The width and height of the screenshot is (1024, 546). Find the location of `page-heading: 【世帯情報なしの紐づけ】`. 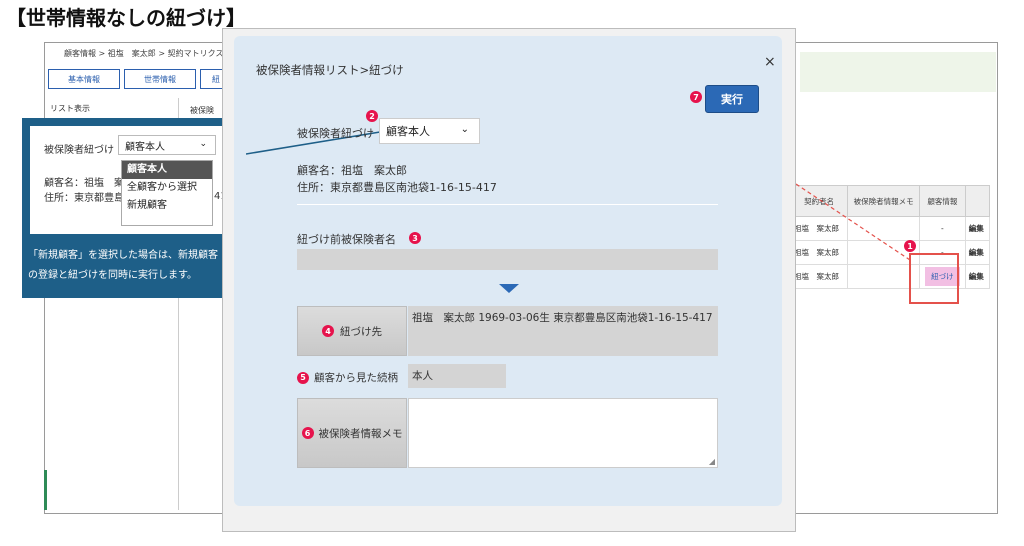

page-heading: 【世帯情報なしの紐づけ】 is located at coordinates (126, 18).